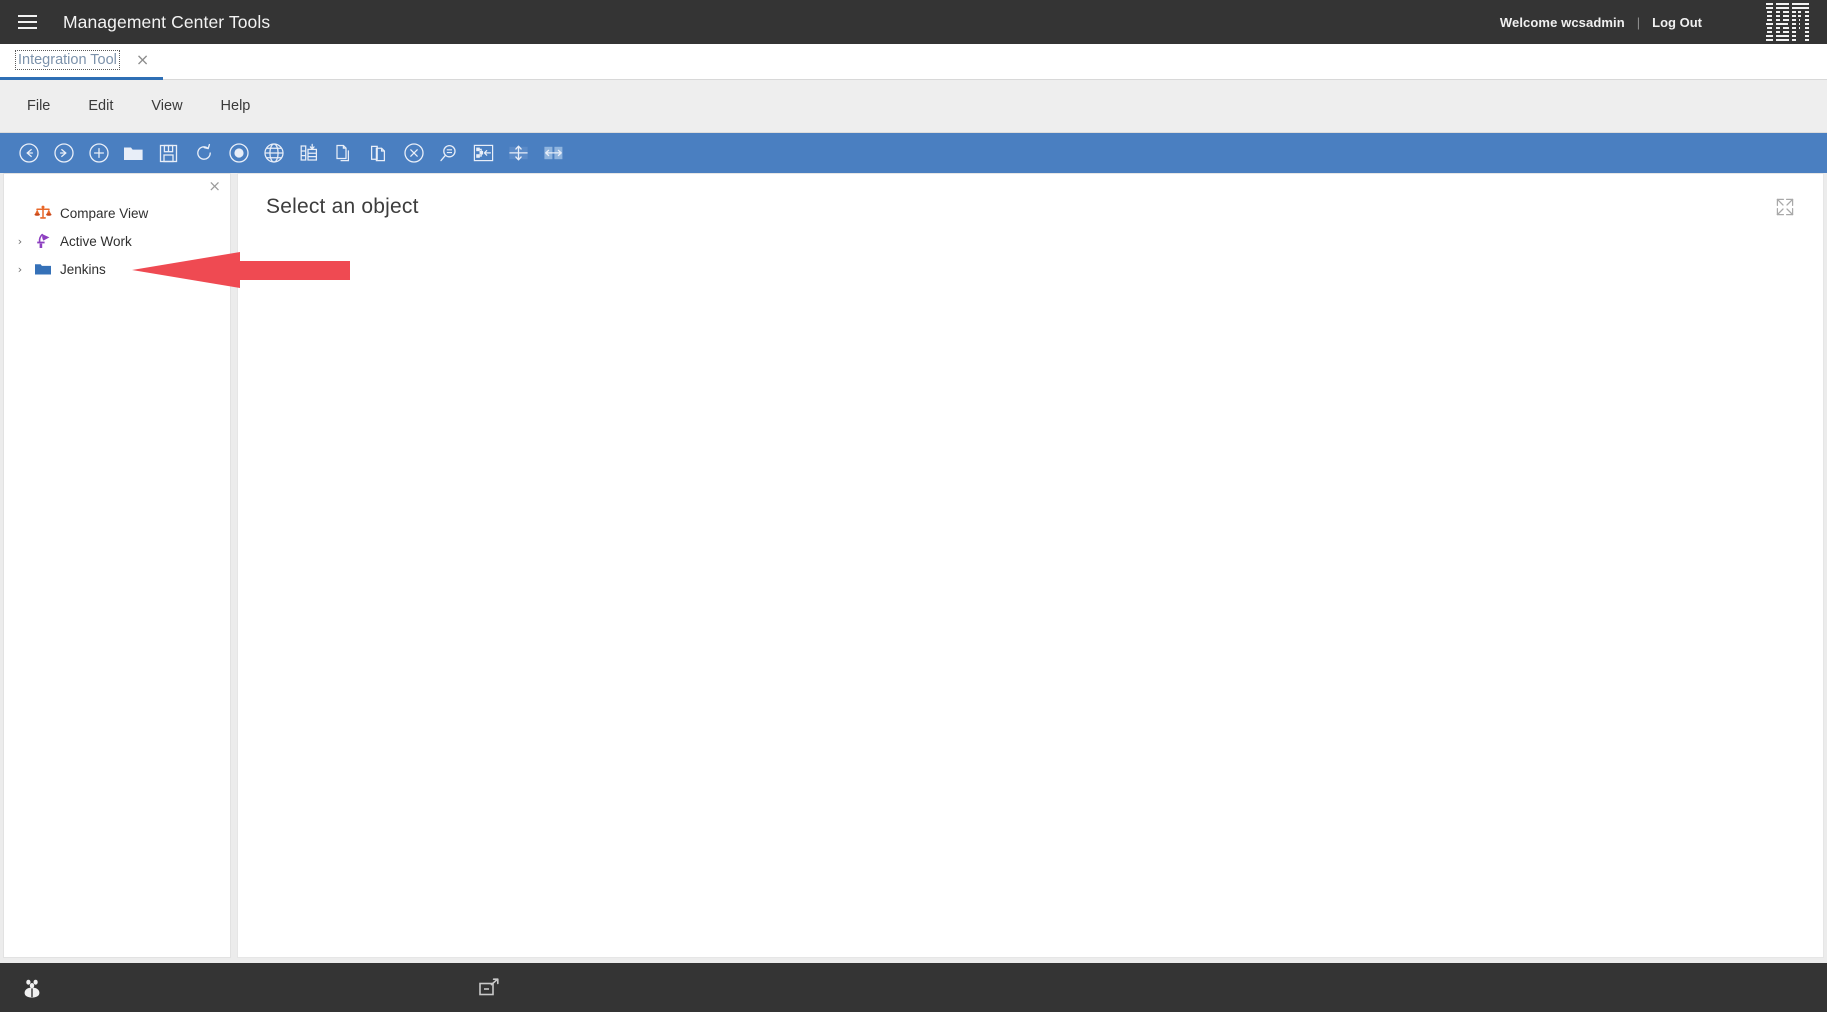 This screenshot has width=1827, height=1012. Describe the element at coordinates (67, 60) in the screenshot. I see `tab-label: Integration Tool` at that location.